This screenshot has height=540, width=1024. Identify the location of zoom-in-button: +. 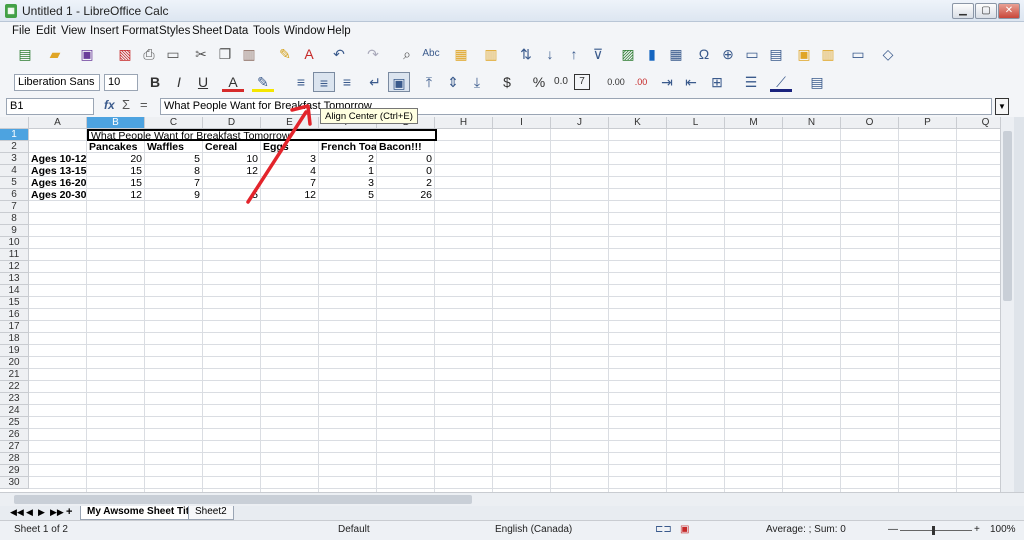
(977, 529).